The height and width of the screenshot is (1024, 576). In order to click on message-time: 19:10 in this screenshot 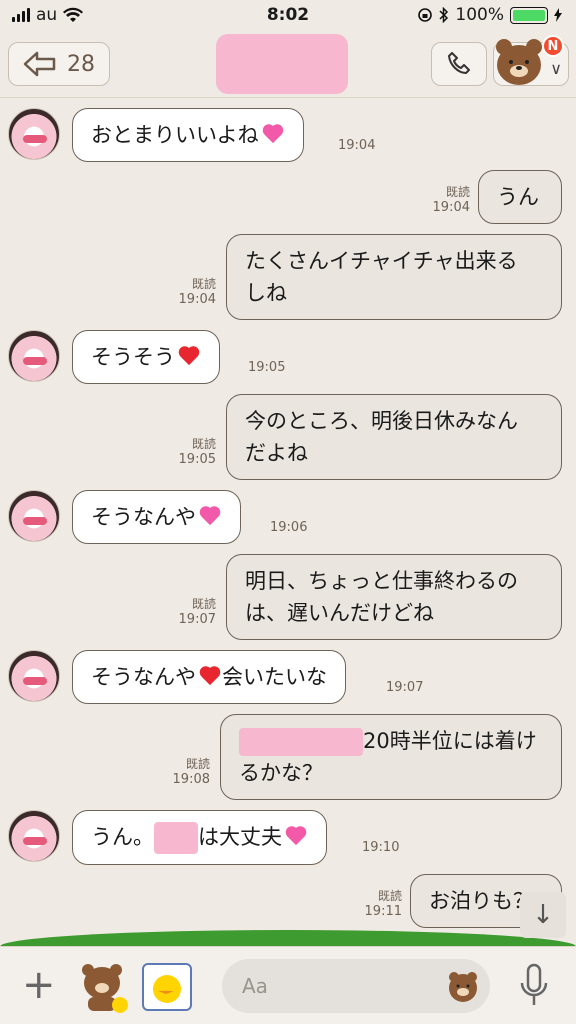, I will do `click(381, 847)`.